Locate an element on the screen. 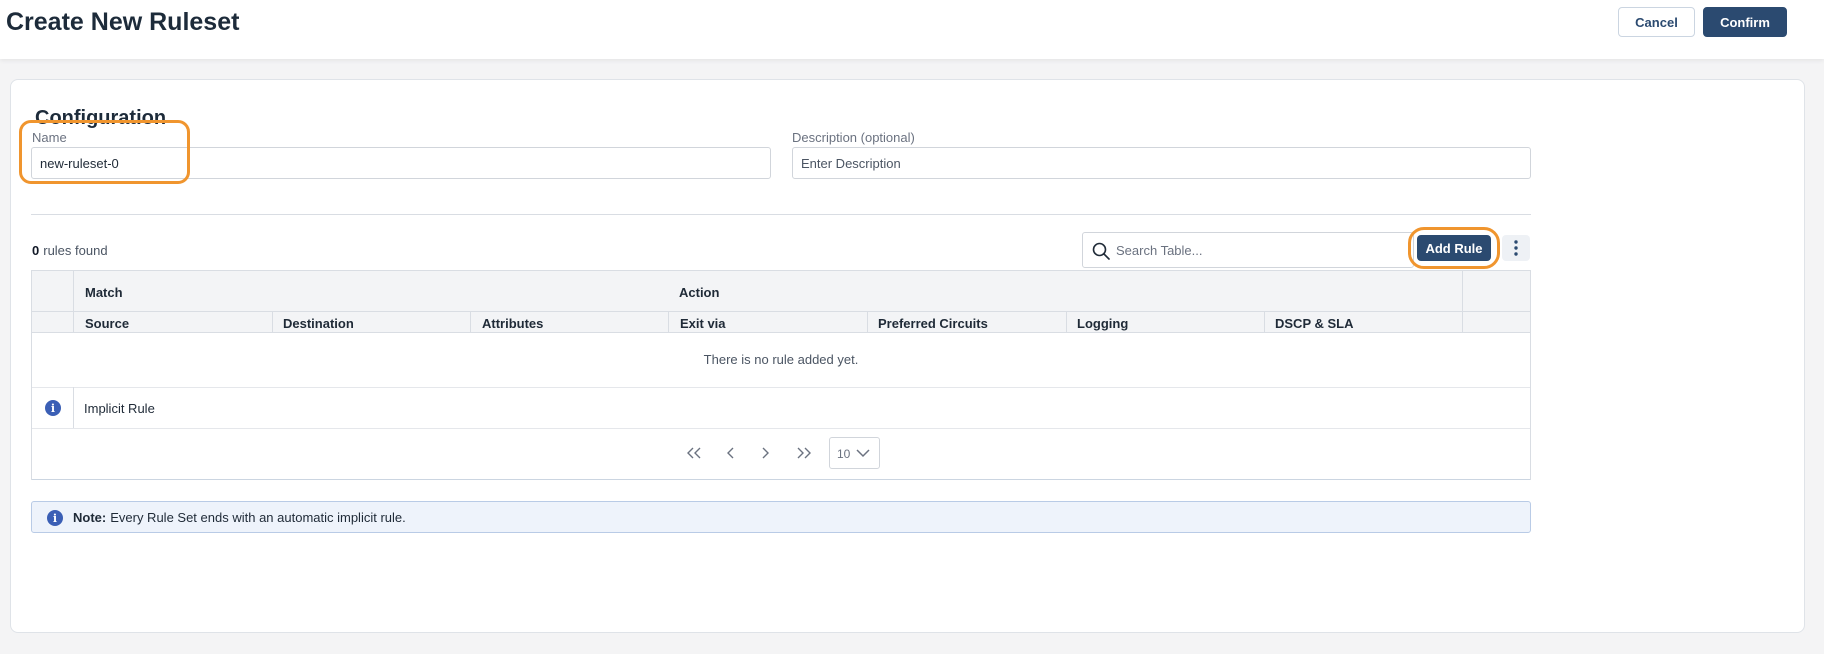 This screenshot has width=1824, height=654. search-box is located at coordinates (1248, 250).